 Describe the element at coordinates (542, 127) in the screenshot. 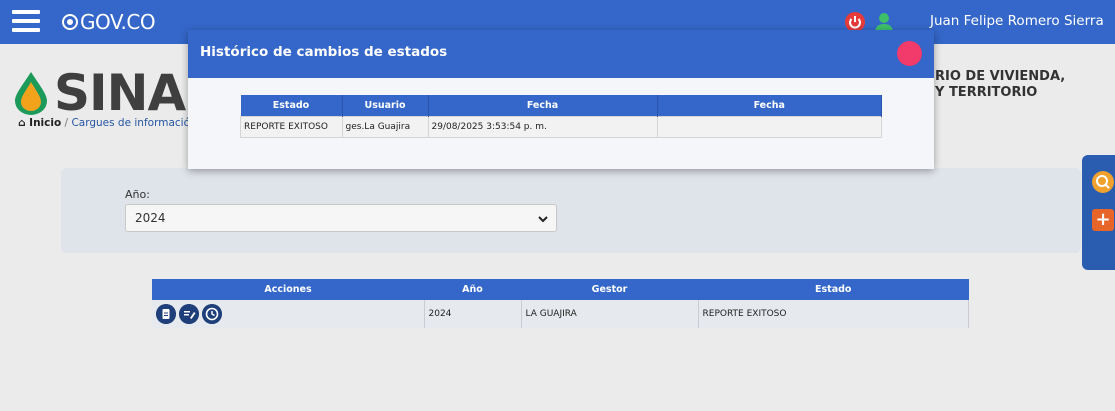

I see `history-fecha-cell: 29/08/2025 3:53:54 p. m.` at that location.